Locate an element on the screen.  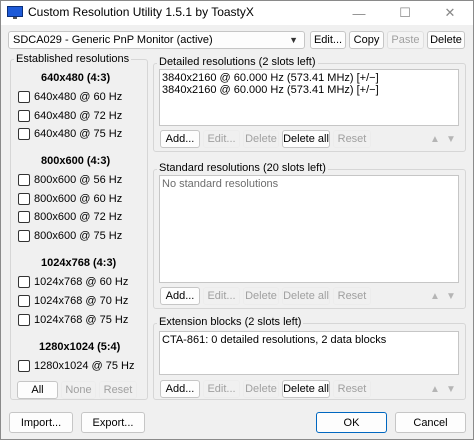
detailed-resolutions-label: Detailed resolutions (2 slots left) is located at coordinates (237, 62).